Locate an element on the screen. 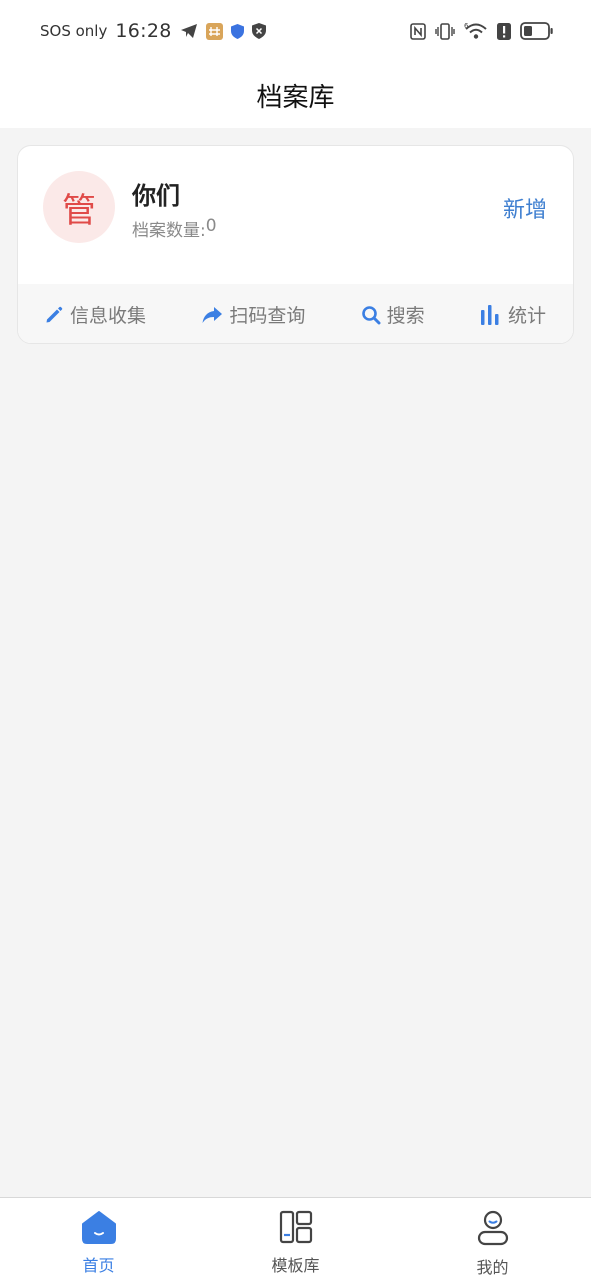  tab-templates-label: 模板库 is located at coordinates (295, 1265).